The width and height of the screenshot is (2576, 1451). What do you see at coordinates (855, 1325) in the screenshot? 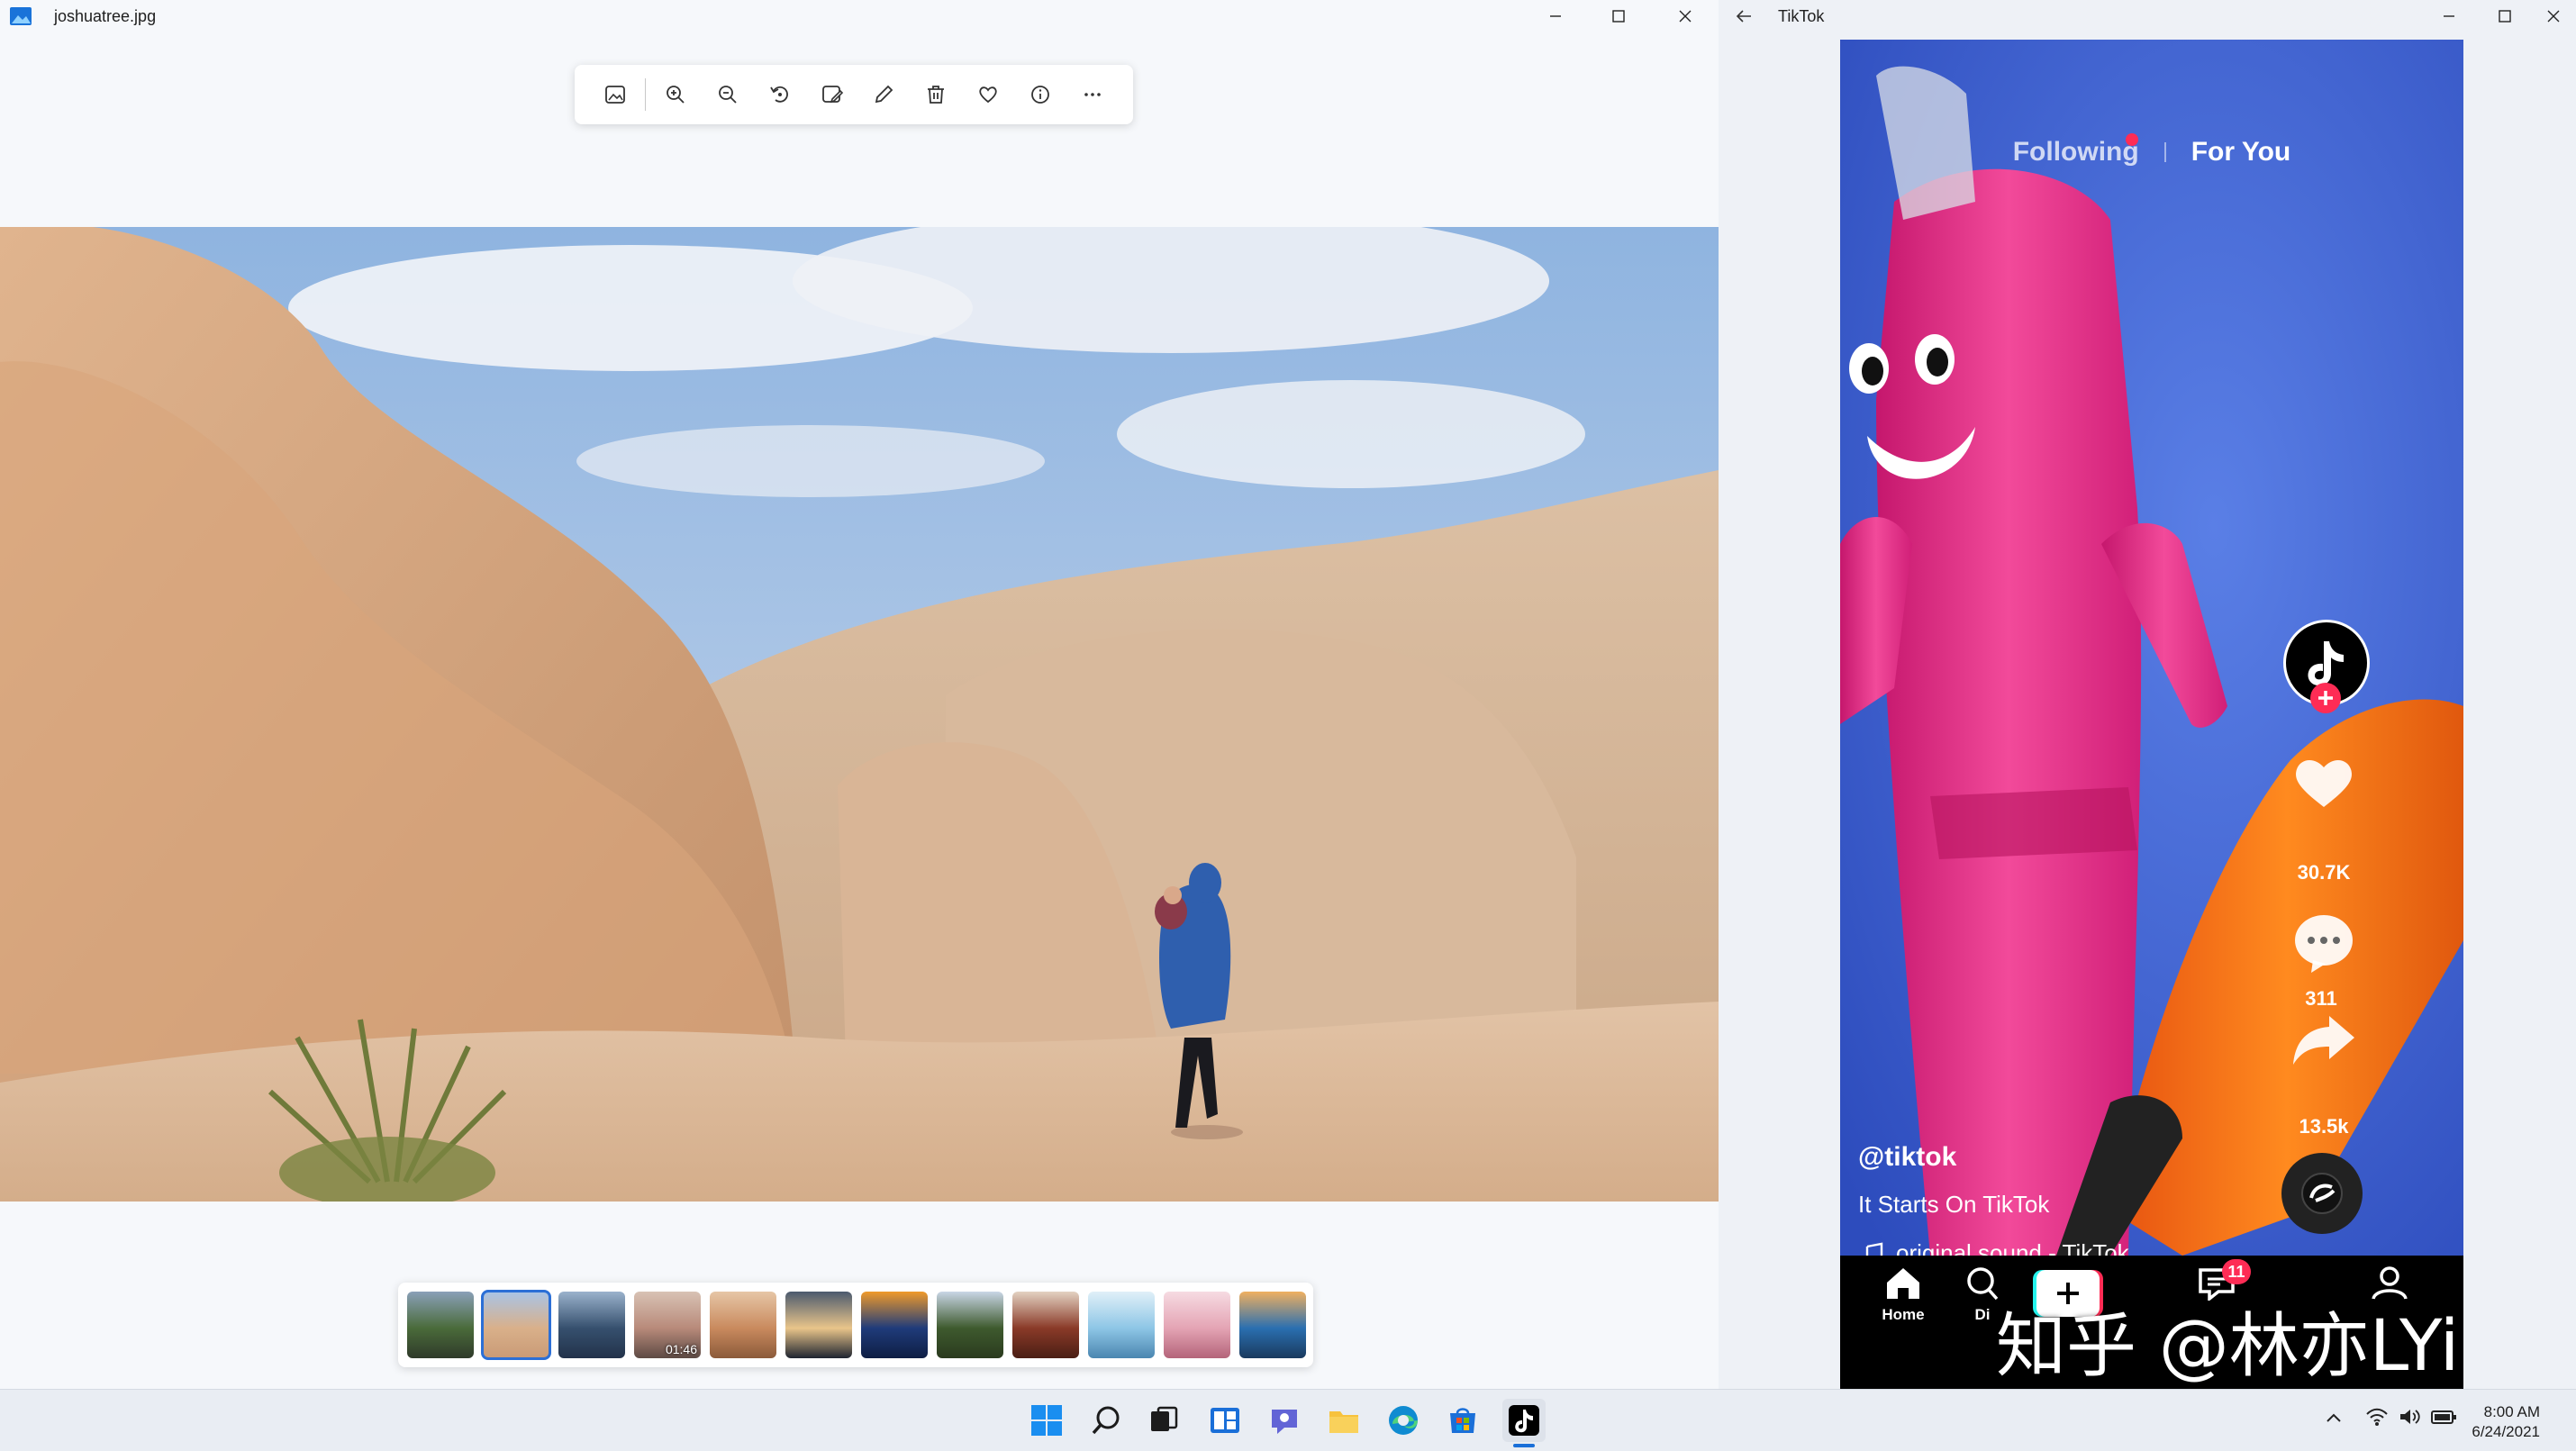
I see `filmstrip: 01:46` at bounding box center [855, 1325].